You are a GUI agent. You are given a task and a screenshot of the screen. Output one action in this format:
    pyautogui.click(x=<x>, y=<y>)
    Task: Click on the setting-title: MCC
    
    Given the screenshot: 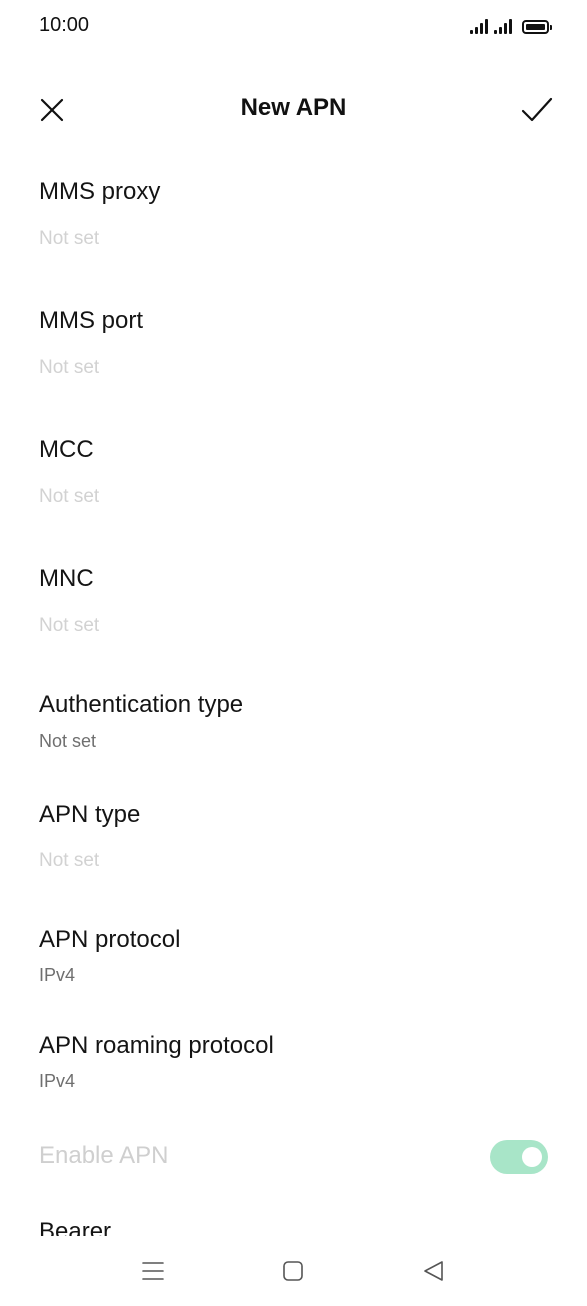 What is the action you would take?
    pyautogui.click(x=66, y=449)
    